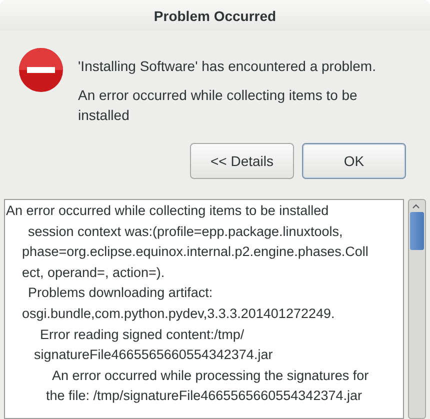  I want to click on error-headline: 'Installing Software' has encountered a problem., so click(227, 66).